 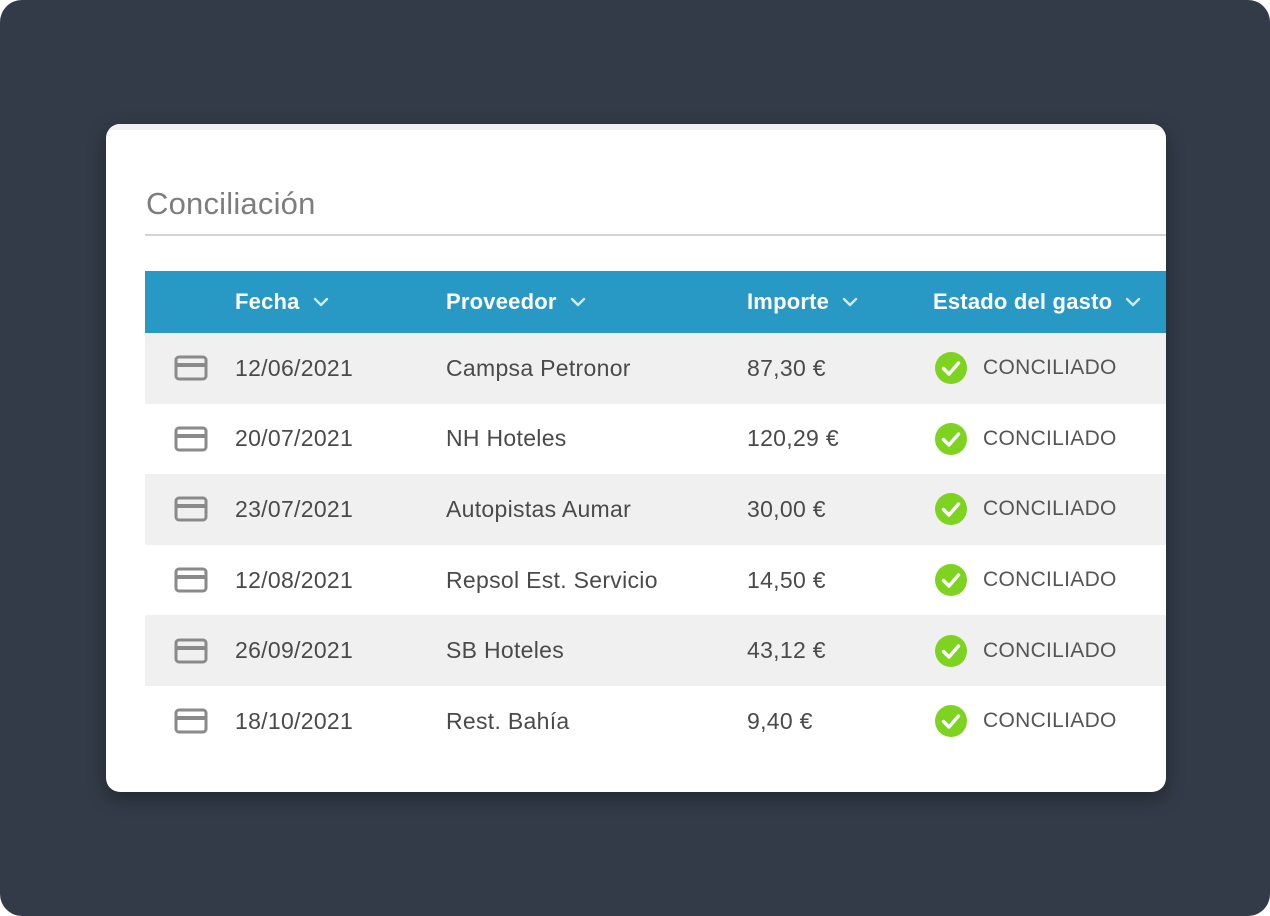 I want to click on cell-amount: 120,29 €, so click(x=793, y=438).